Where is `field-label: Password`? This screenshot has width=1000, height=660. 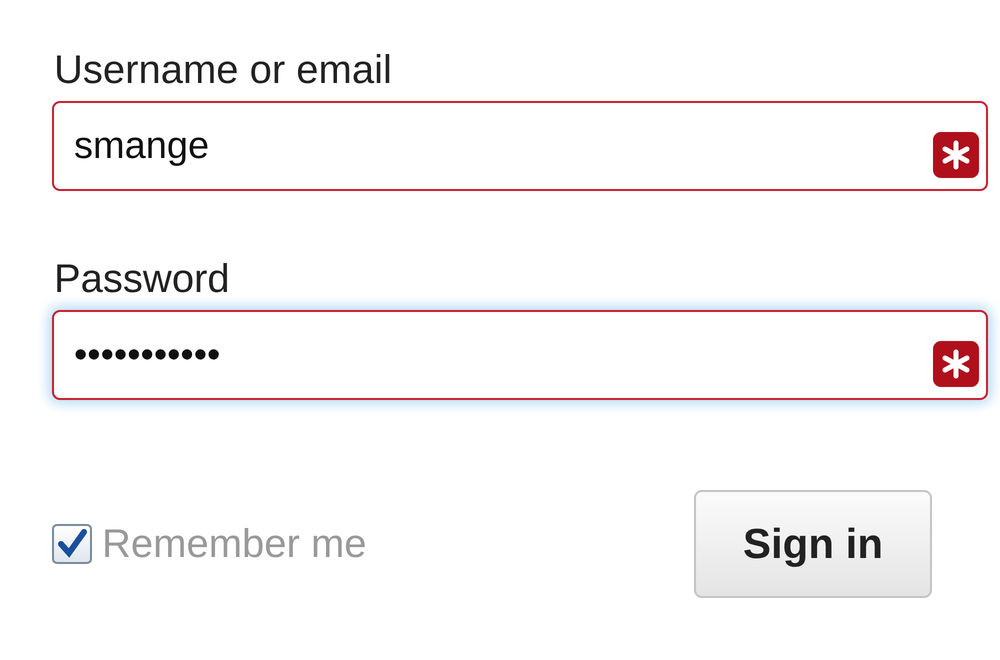
field-label: Password is located at coordinates (142, 279).